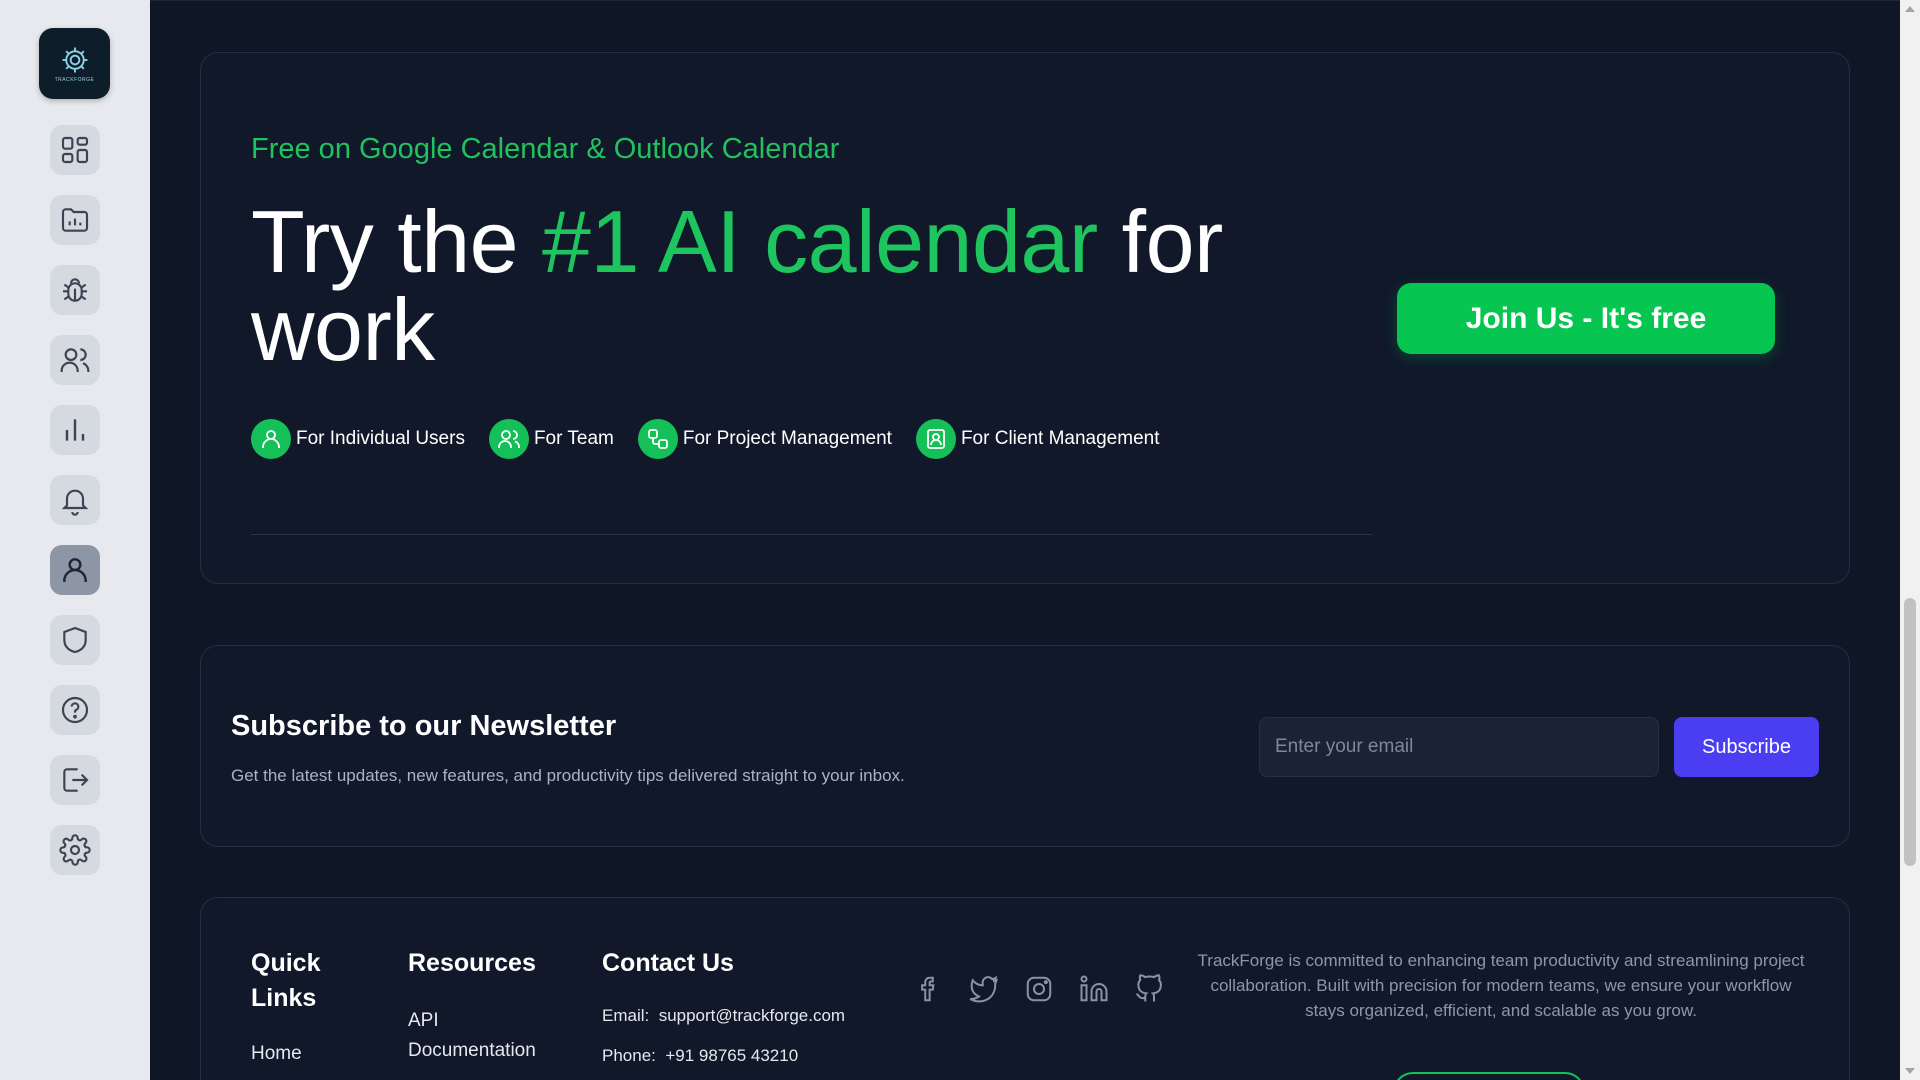 This screenshot has height=1080, width=1920. I want to click on resources-heading: Resources, so click(472, 963).